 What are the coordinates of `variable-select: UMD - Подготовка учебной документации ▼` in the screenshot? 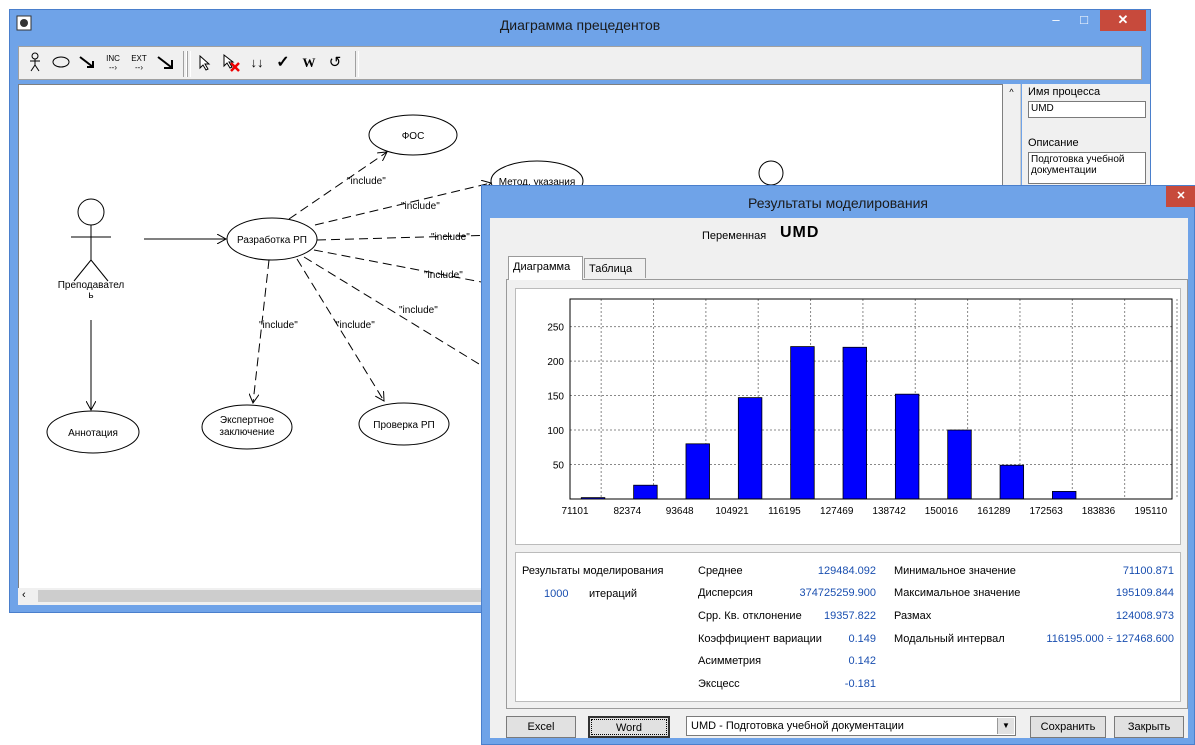 It's located at (851, 726).